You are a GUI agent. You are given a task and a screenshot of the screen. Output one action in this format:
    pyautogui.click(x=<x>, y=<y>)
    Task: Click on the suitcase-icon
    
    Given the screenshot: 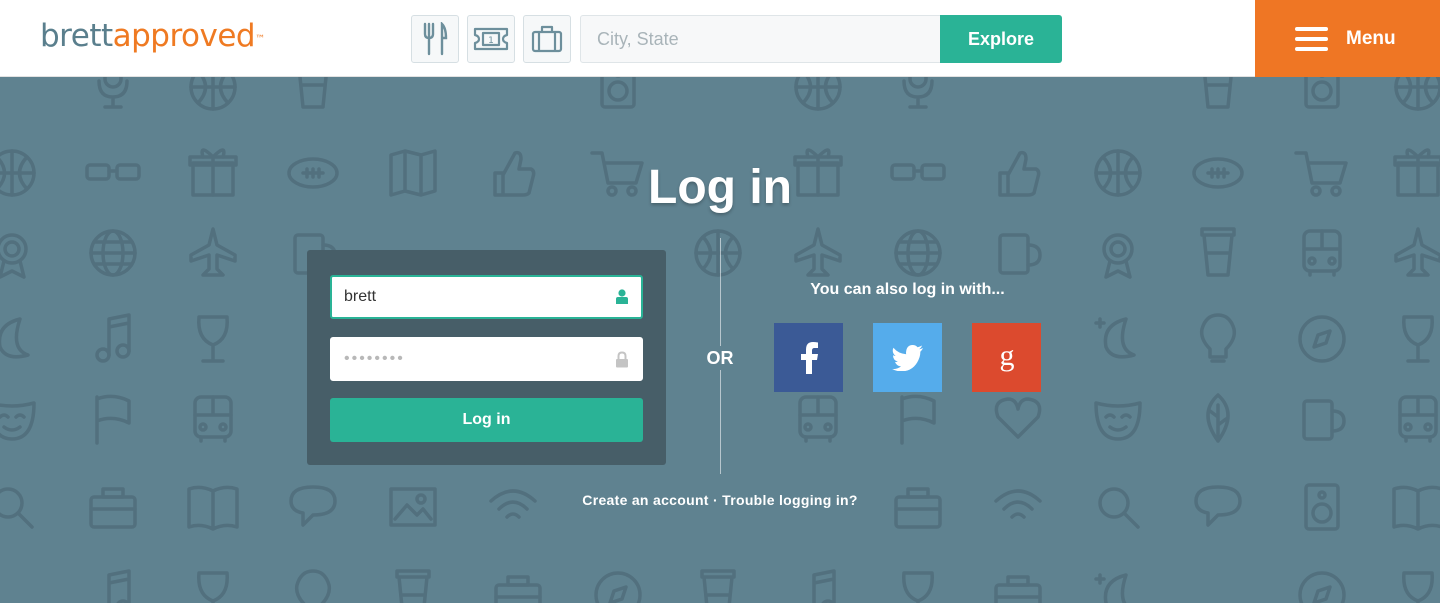 What is the action you would take?
    pyautogui.click(x=547, y=39)
    